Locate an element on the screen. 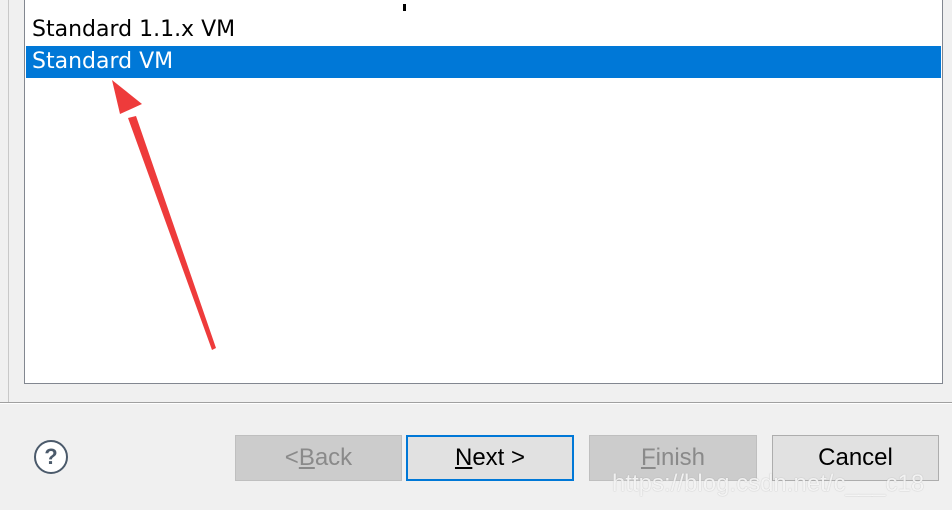 Image resolution: width=952 pixels, height=510 pixels. next-button: Next > is located at coordinates (490, 458).